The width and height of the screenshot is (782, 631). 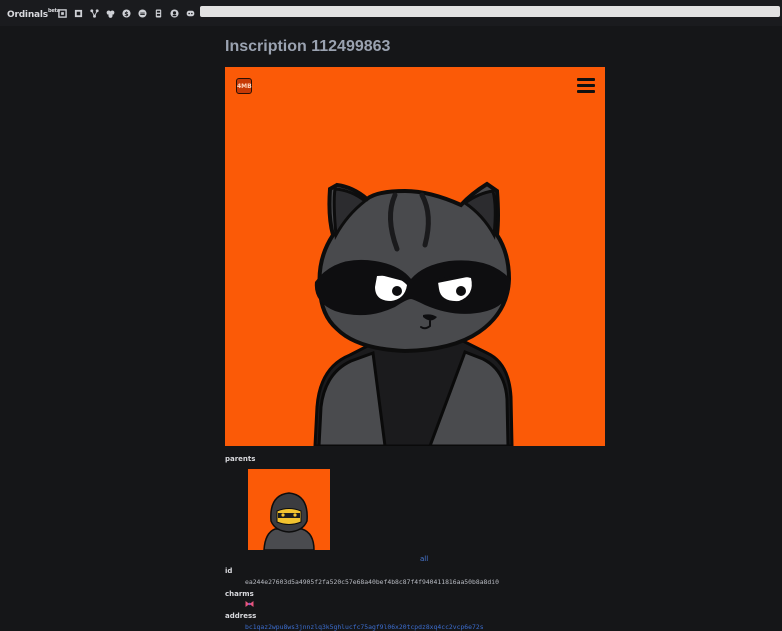 I want to click on cycle-icon, so click(x=110, y=13).